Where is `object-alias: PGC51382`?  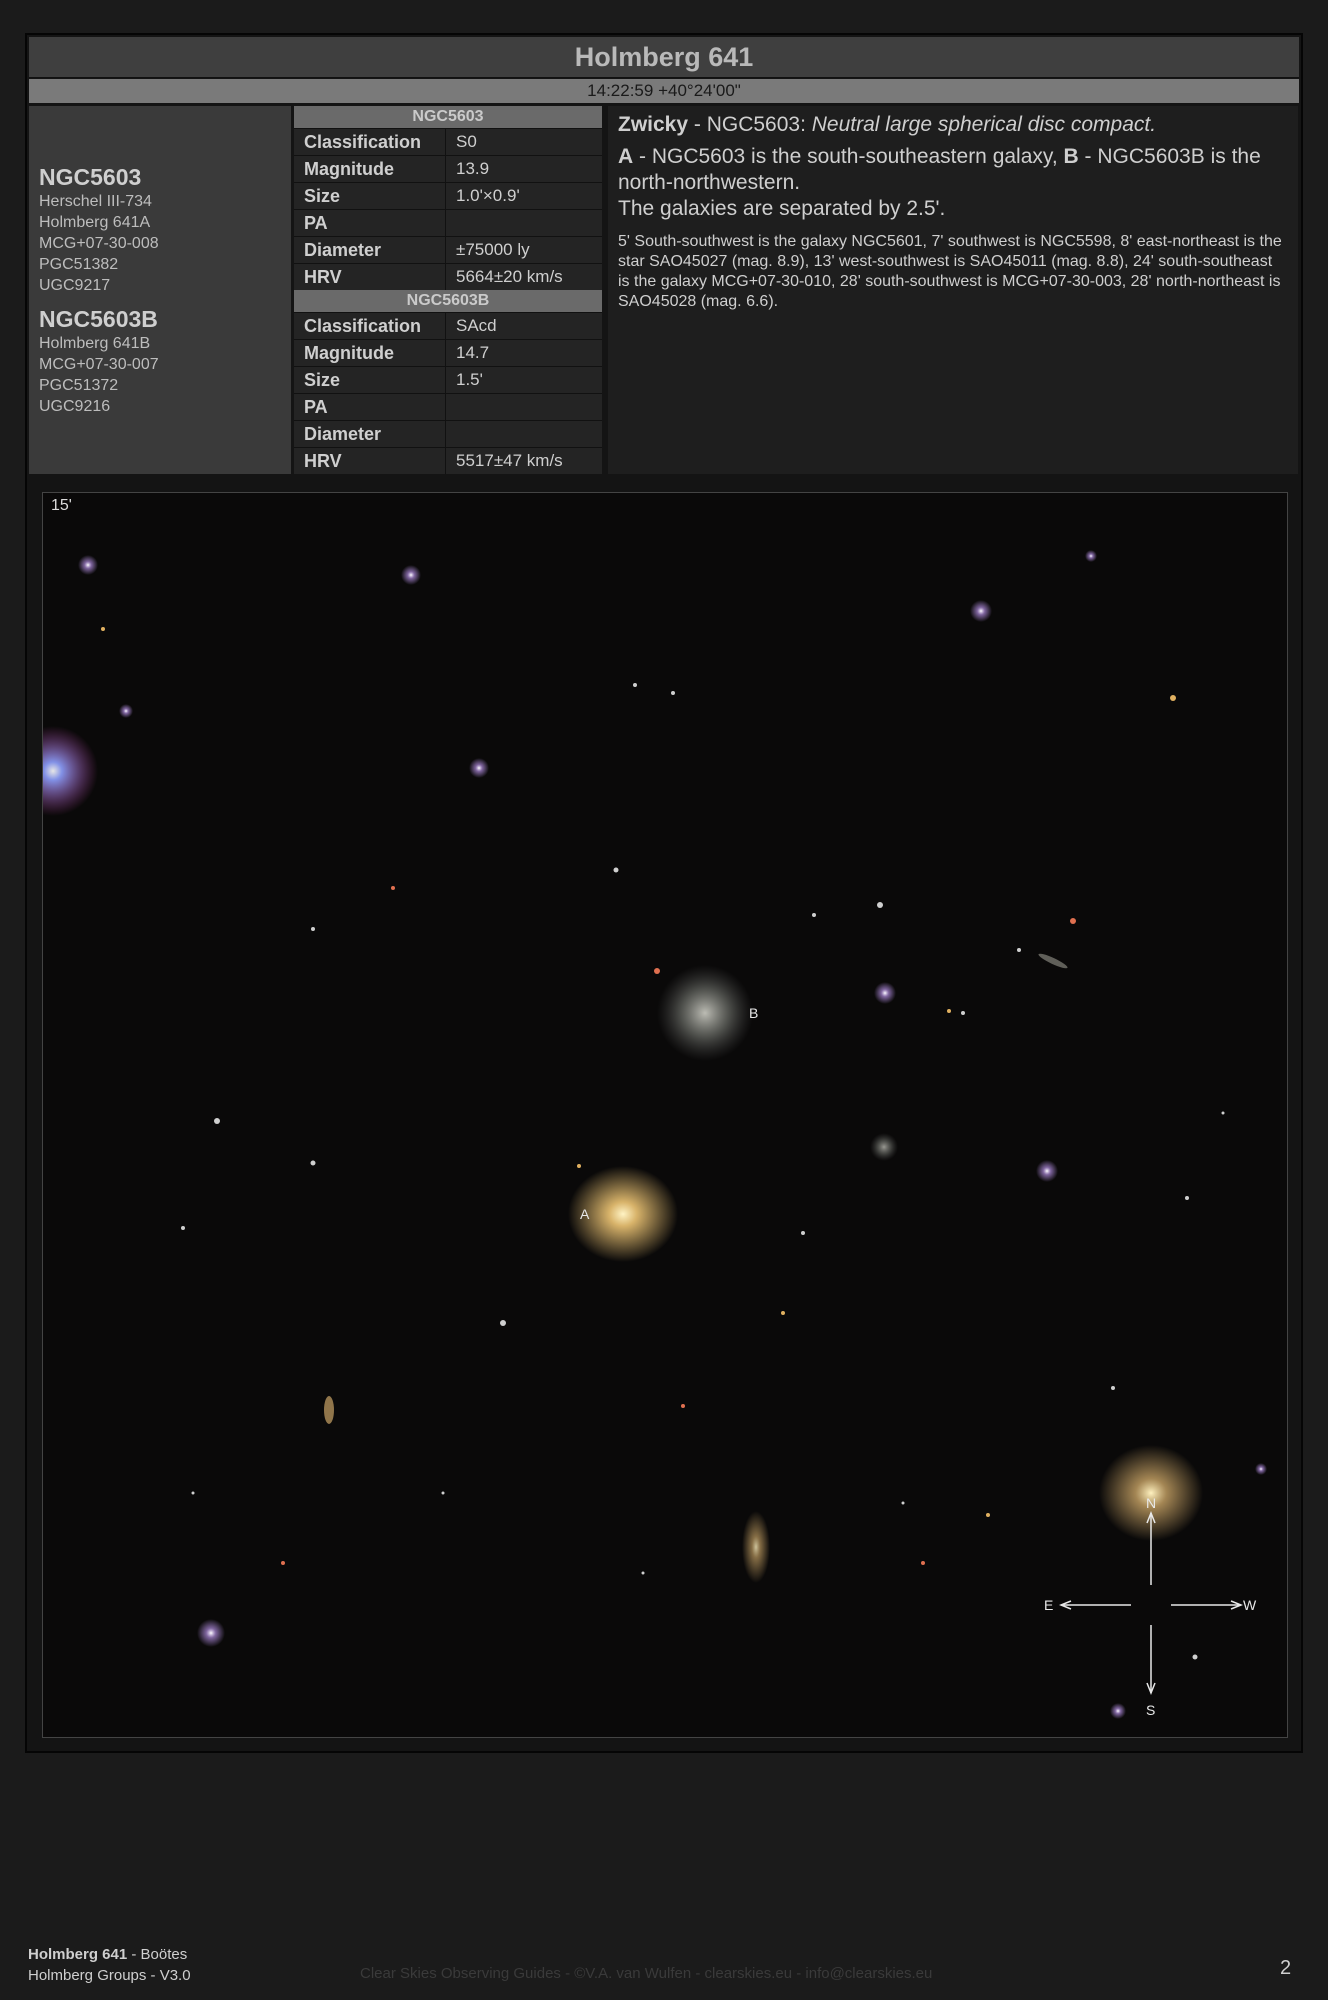 object-alias: PGC51382 is located at coordinates (79, 264).